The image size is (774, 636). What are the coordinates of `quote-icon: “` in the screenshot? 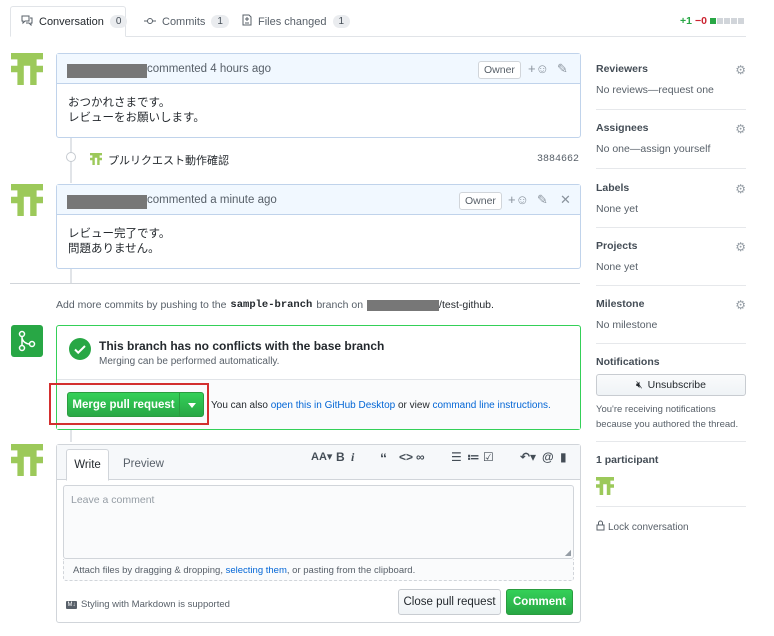 It's located at (383, 458).